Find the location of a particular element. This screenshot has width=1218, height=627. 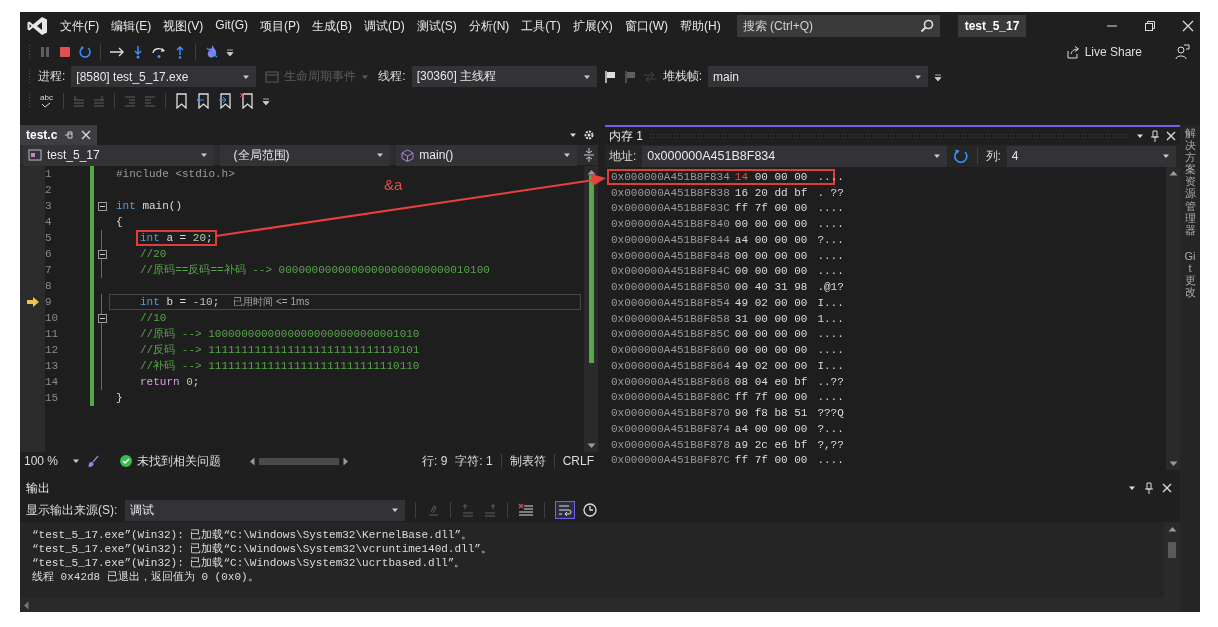

stack-frame-dropdown: main is located at coordinates (818, 76).